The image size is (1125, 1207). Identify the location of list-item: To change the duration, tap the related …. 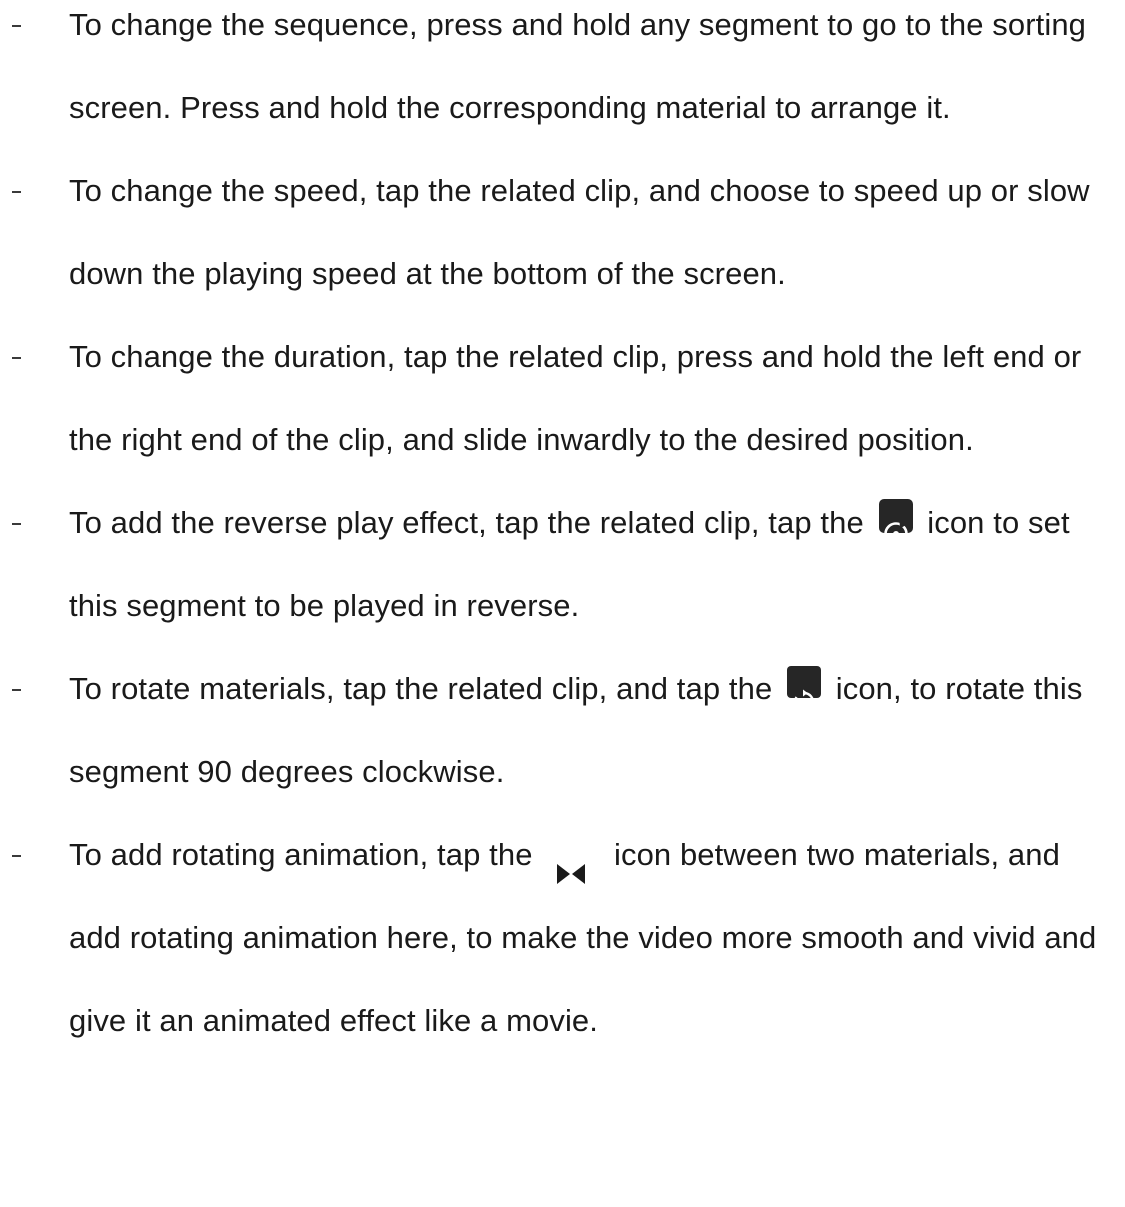
(562, 398).